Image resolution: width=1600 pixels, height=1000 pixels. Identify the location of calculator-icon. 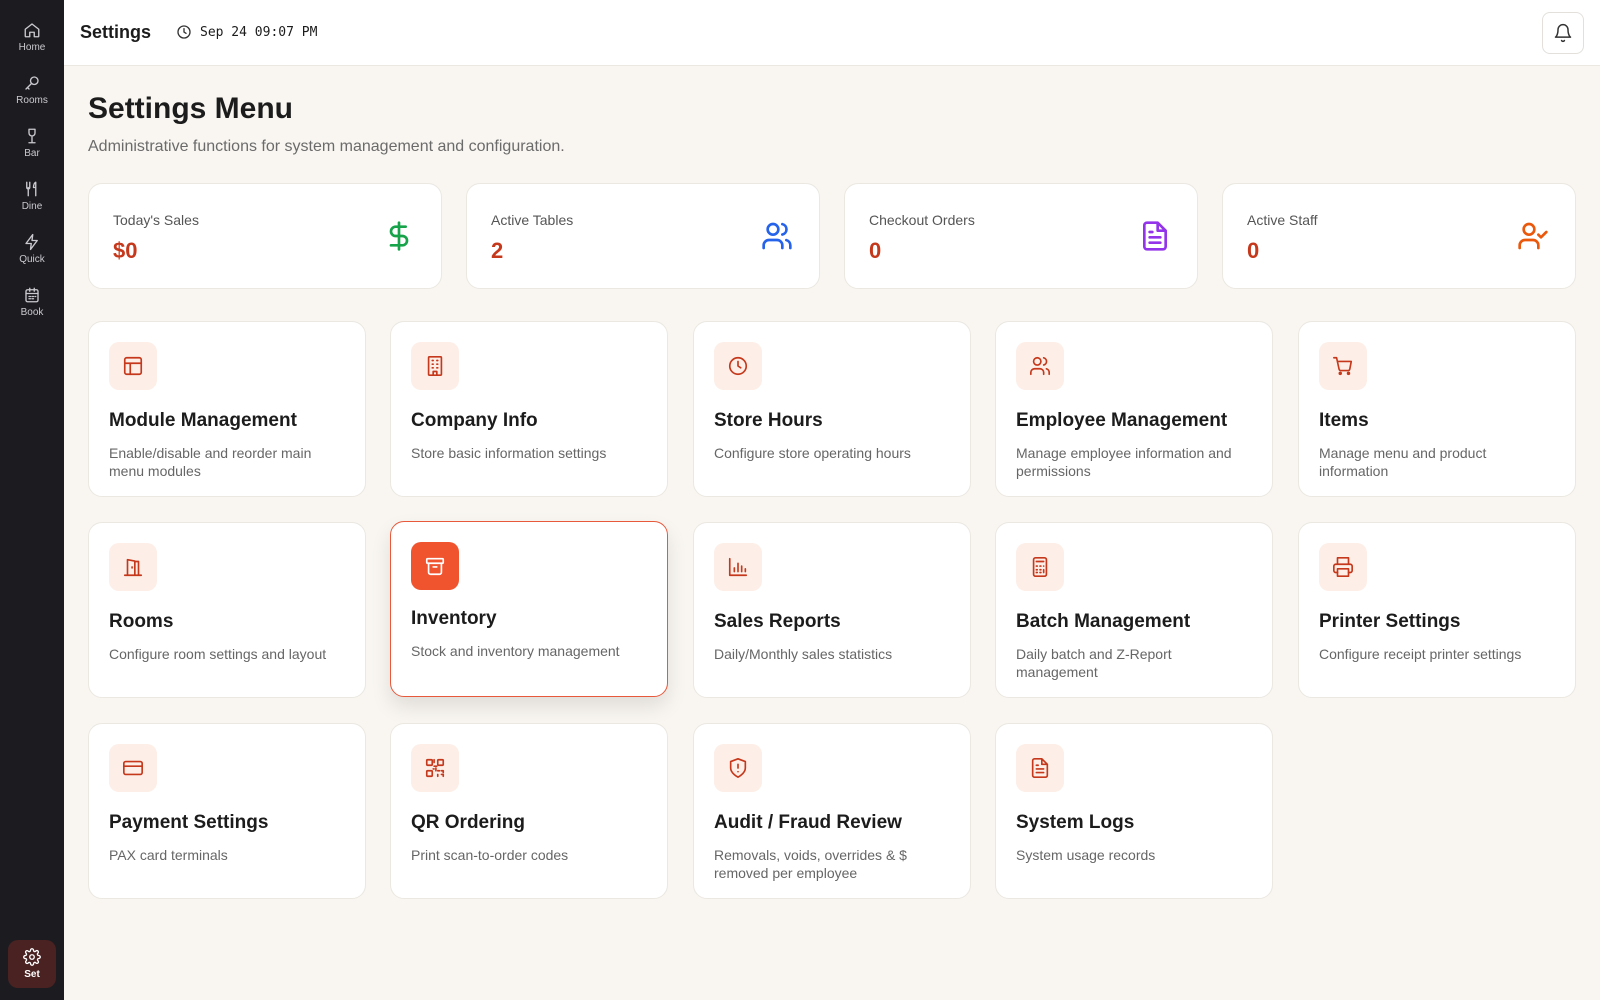
(1040, 567).